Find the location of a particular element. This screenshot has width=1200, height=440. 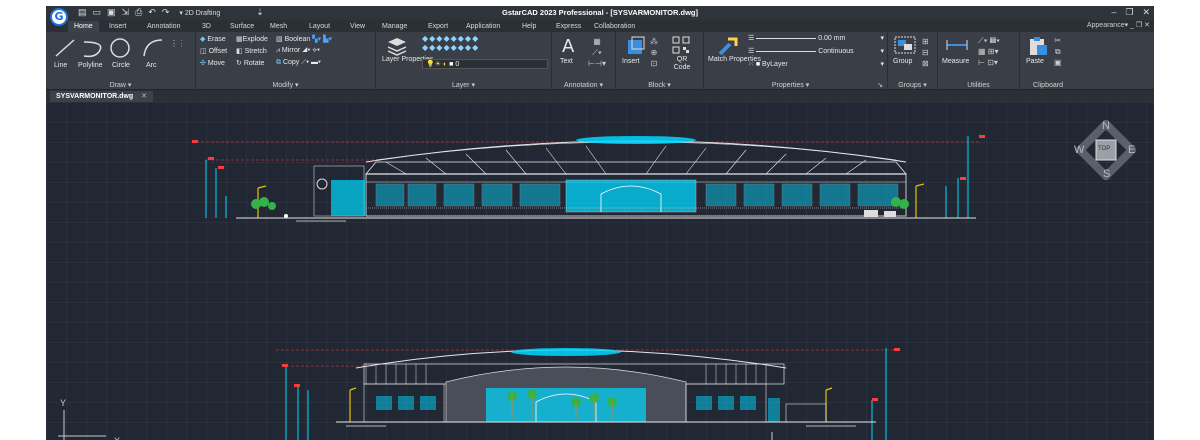

save-icon: ▣ is located at coordinates (111, 12).